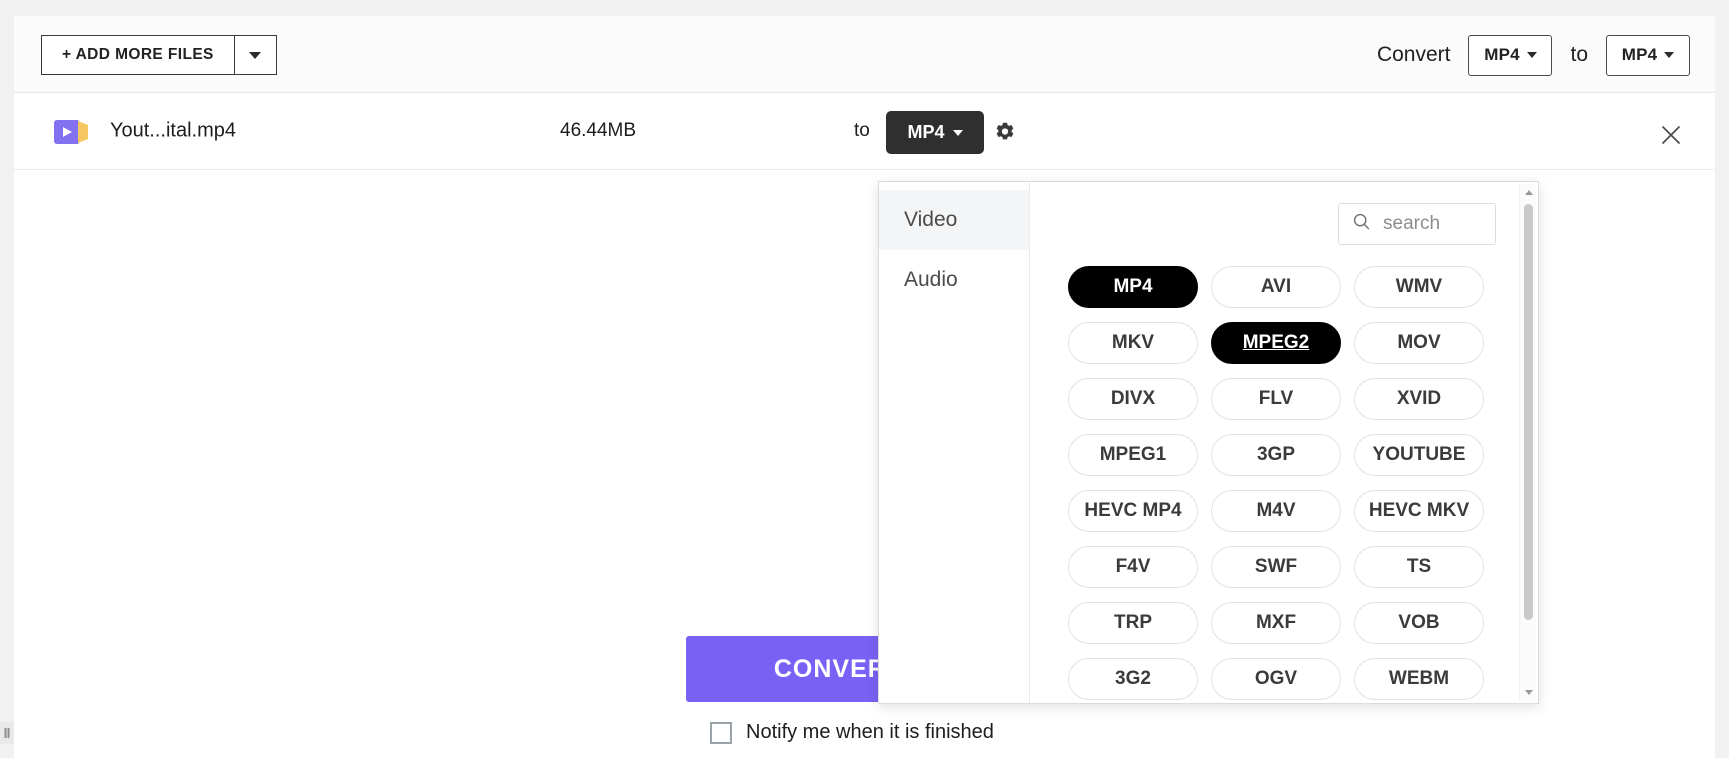 The image size is (1729, 758). Describe the element at coordinates (1133, 399) in the screenshot. I see `format-chip-divx: DIVX` at that location.